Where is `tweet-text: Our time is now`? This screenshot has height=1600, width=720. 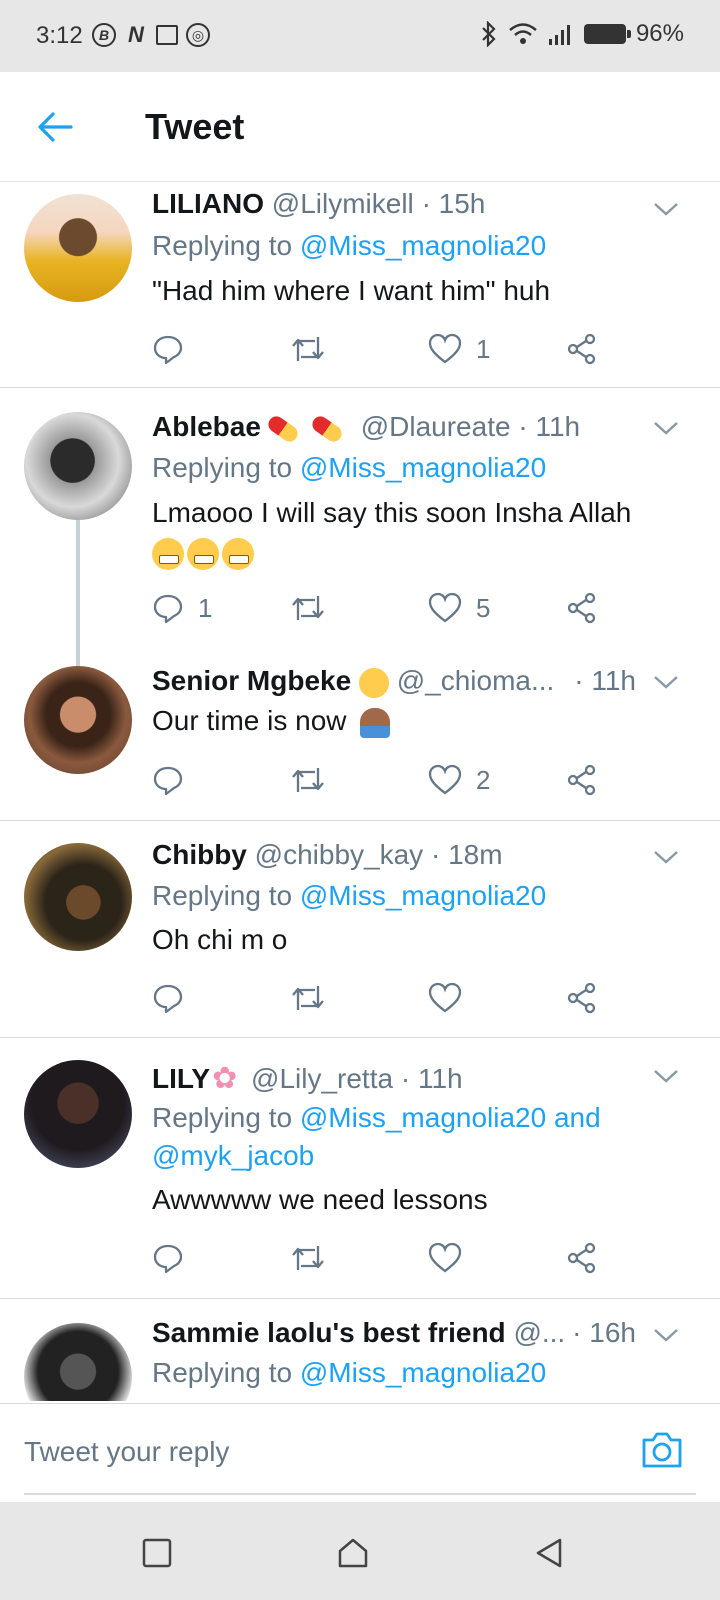
tweet-text: Our time is now is located at coordinates (249, 720).